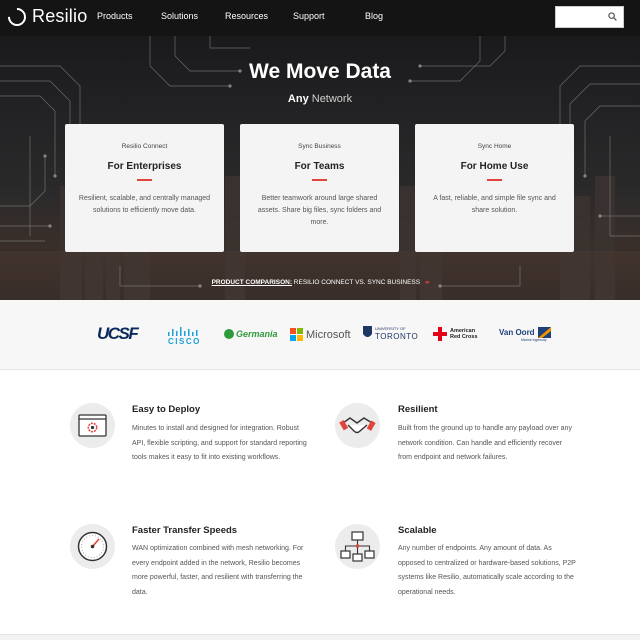  What do you see at coordinates (397, 336) in the screenshot?
I see `toronto-text: TORONTO` at bounding box center [397, 336].